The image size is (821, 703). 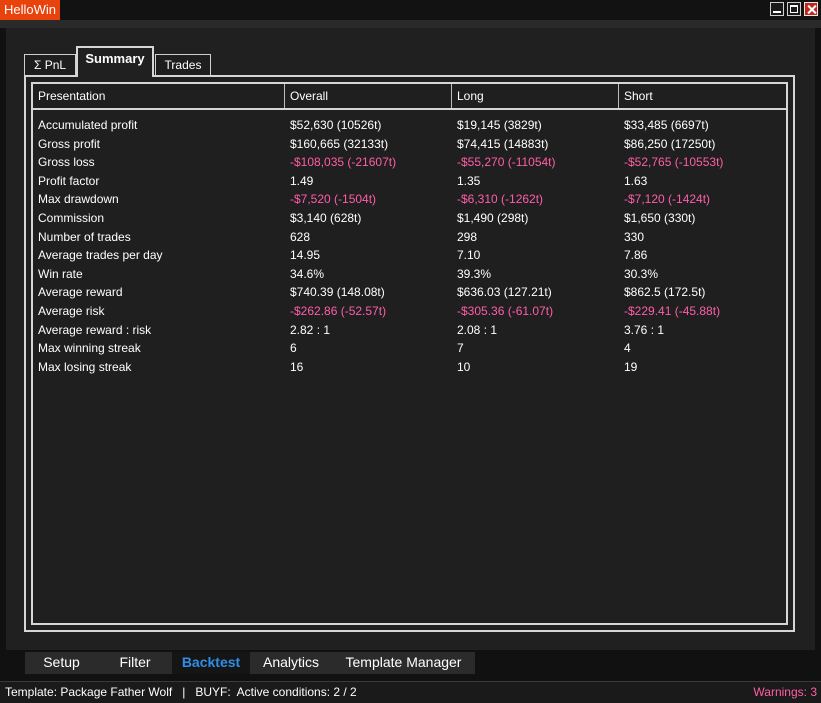 What do you see at coordinates (84, 236) in the screenshot?
I see `row-label: Number of trades` at bounding box center [84, 236].